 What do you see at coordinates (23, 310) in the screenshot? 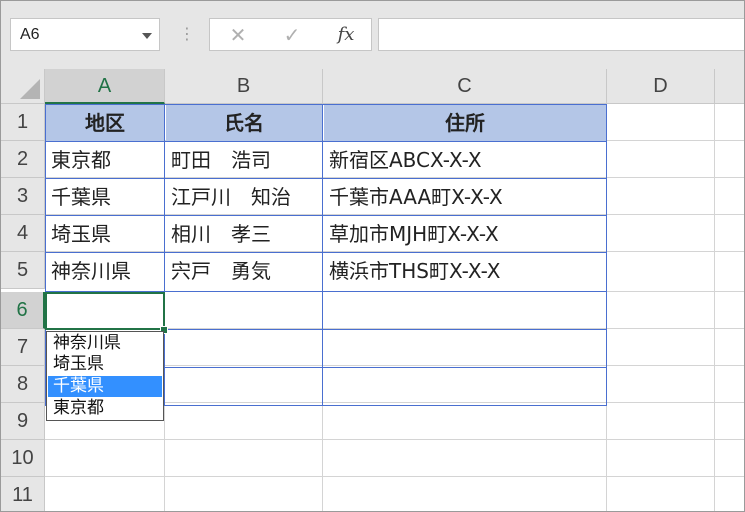
I see `row-header-6: 6` at bounding box center [23, 310].